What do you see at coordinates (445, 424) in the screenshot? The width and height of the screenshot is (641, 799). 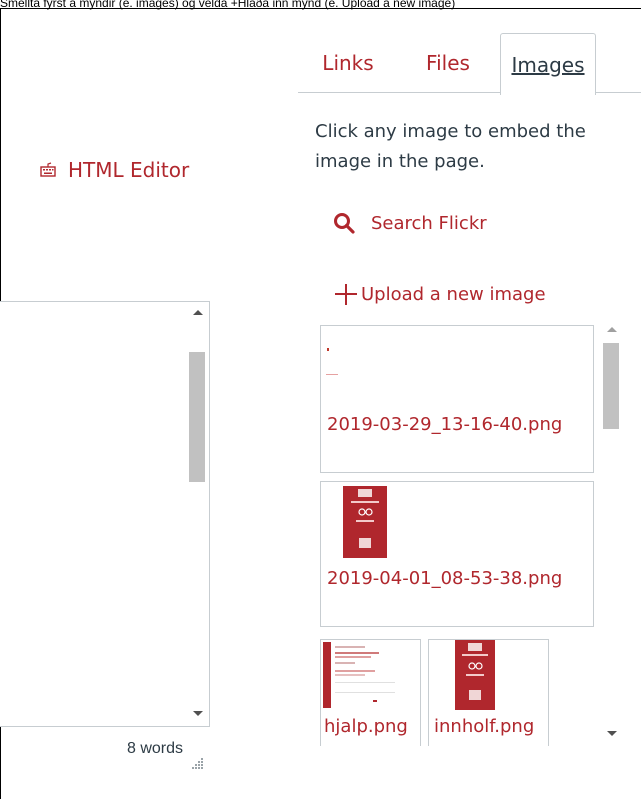 I see `image-filename: 2019-03-29_13-16-40.png` at bounding box center [445, 424].